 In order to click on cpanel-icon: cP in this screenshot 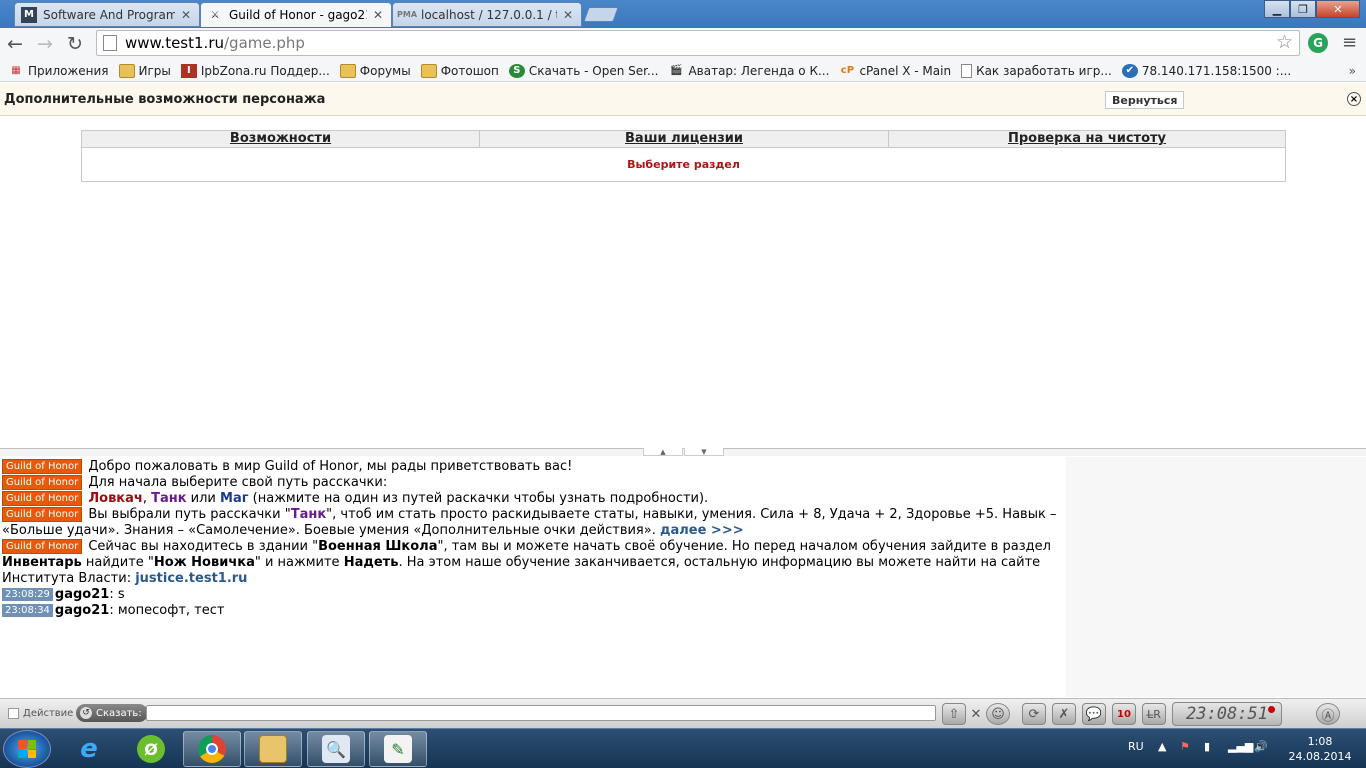, I will do `click(847, 70)`.